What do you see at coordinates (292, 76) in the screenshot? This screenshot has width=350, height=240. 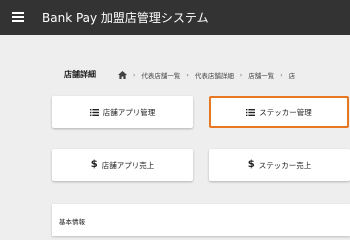 I see `breadcrumb-item-current: 店` at bounding box center [292, 76].